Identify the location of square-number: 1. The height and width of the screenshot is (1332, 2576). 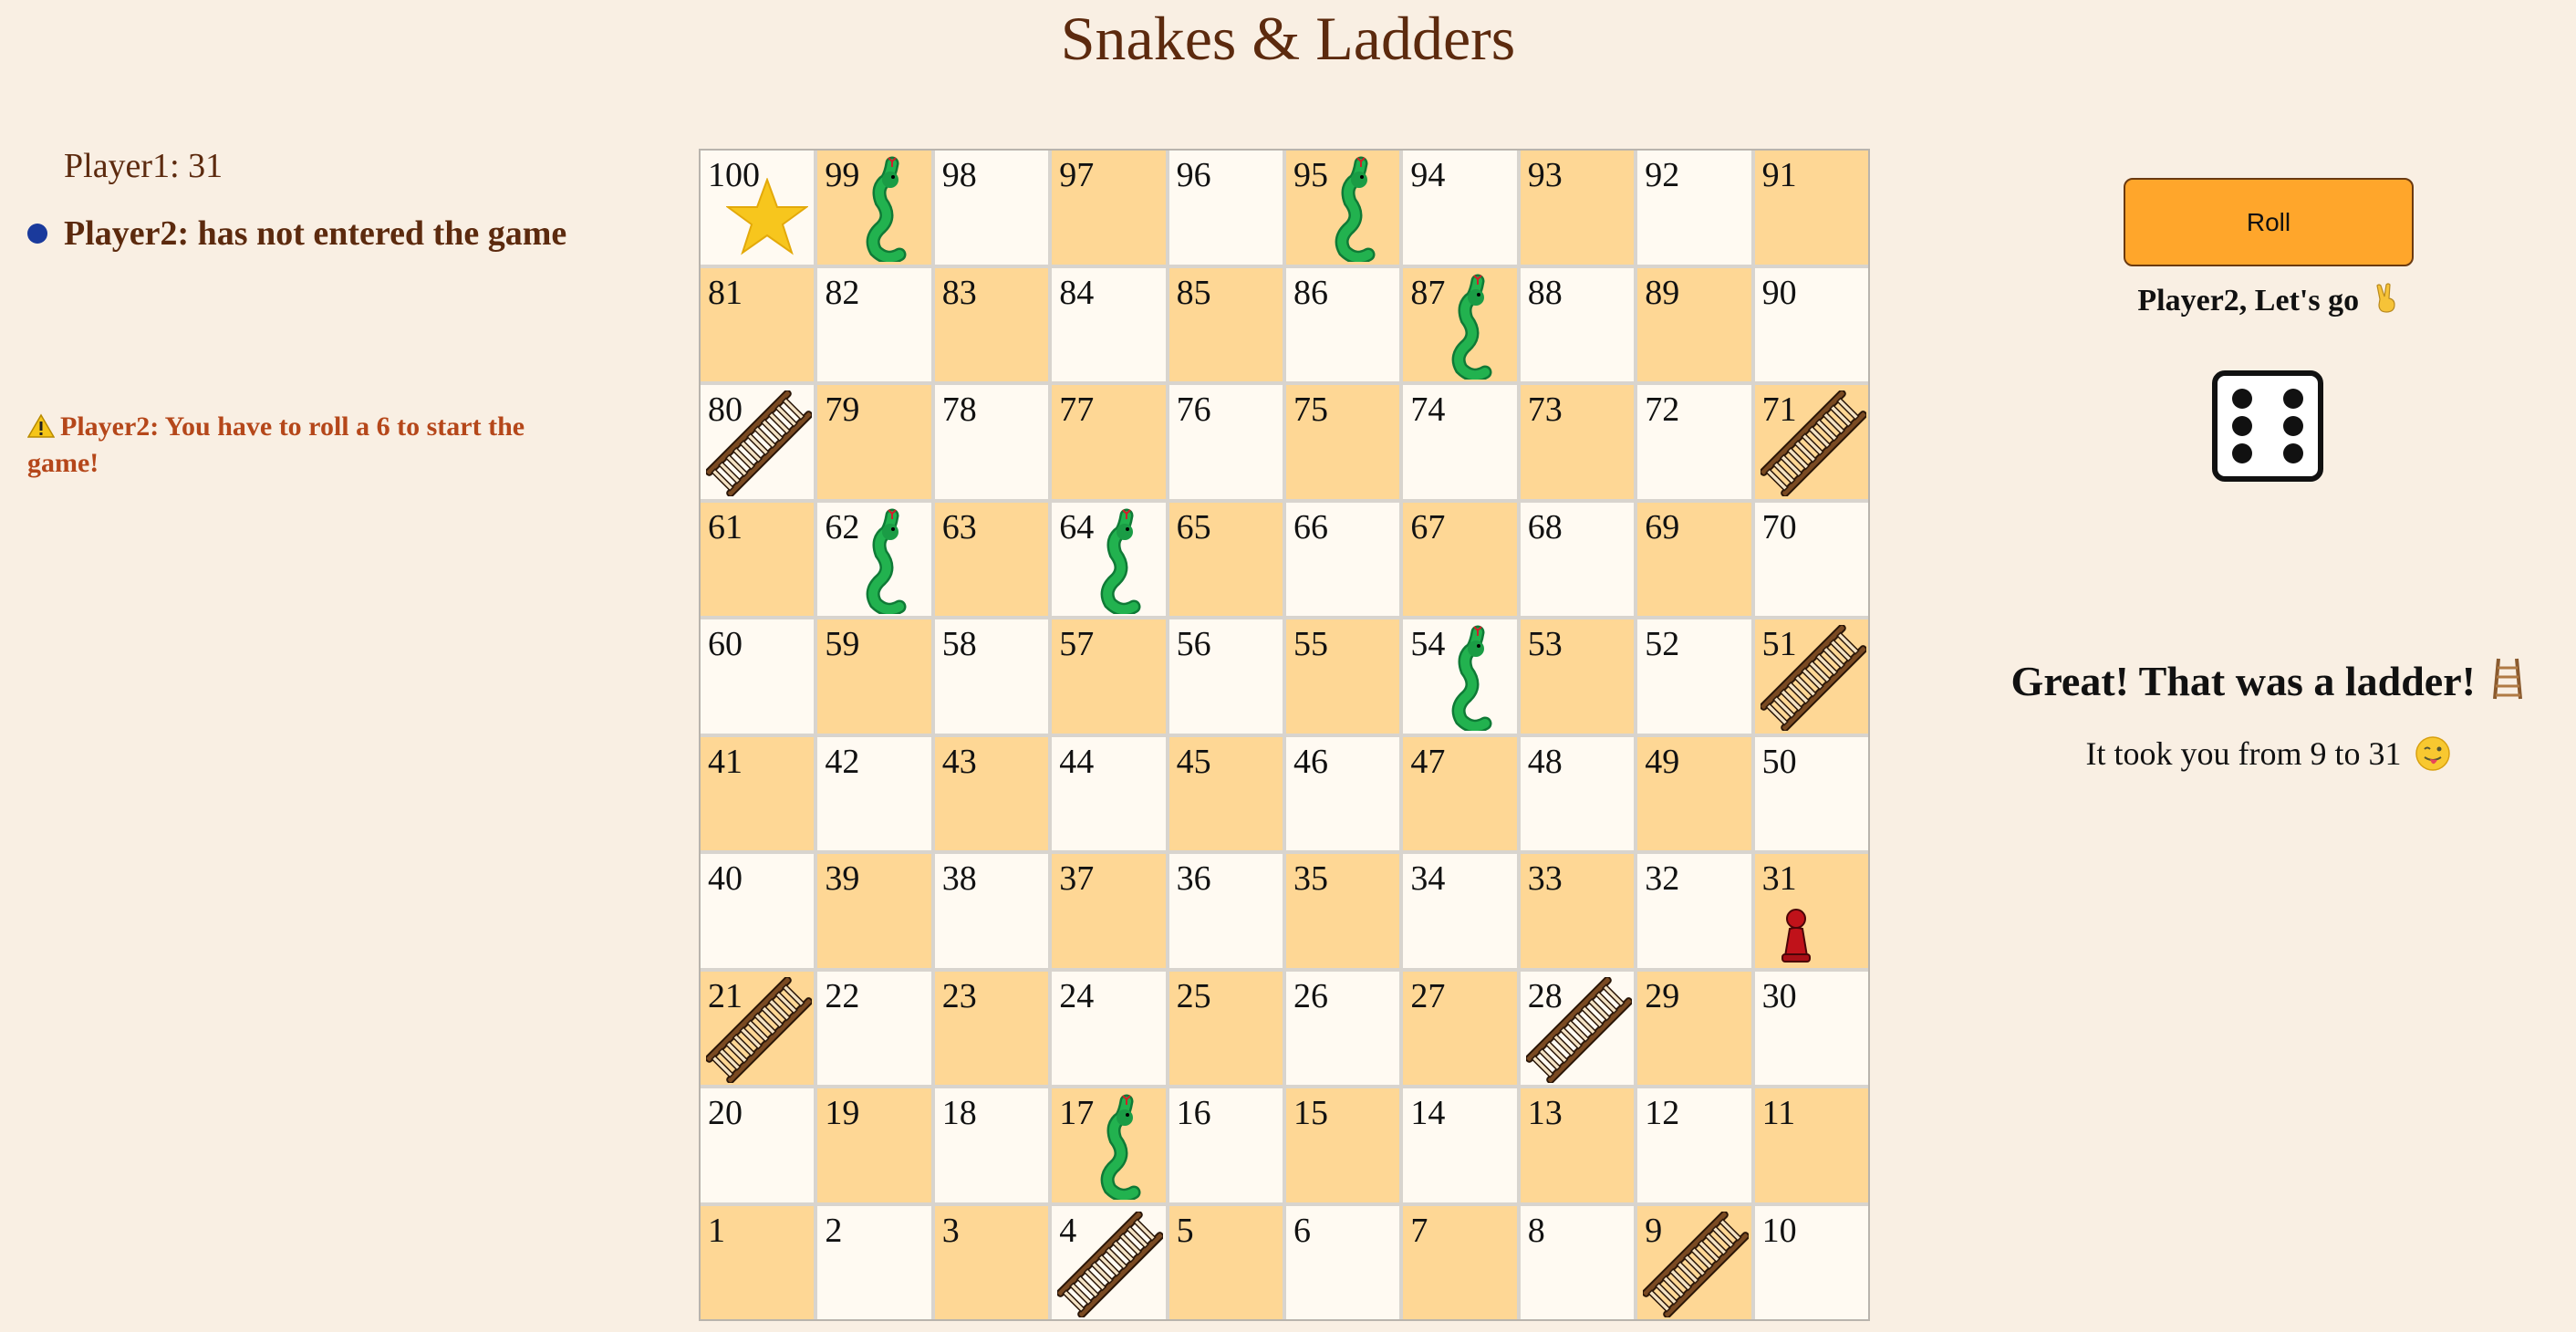
(716, 1230).